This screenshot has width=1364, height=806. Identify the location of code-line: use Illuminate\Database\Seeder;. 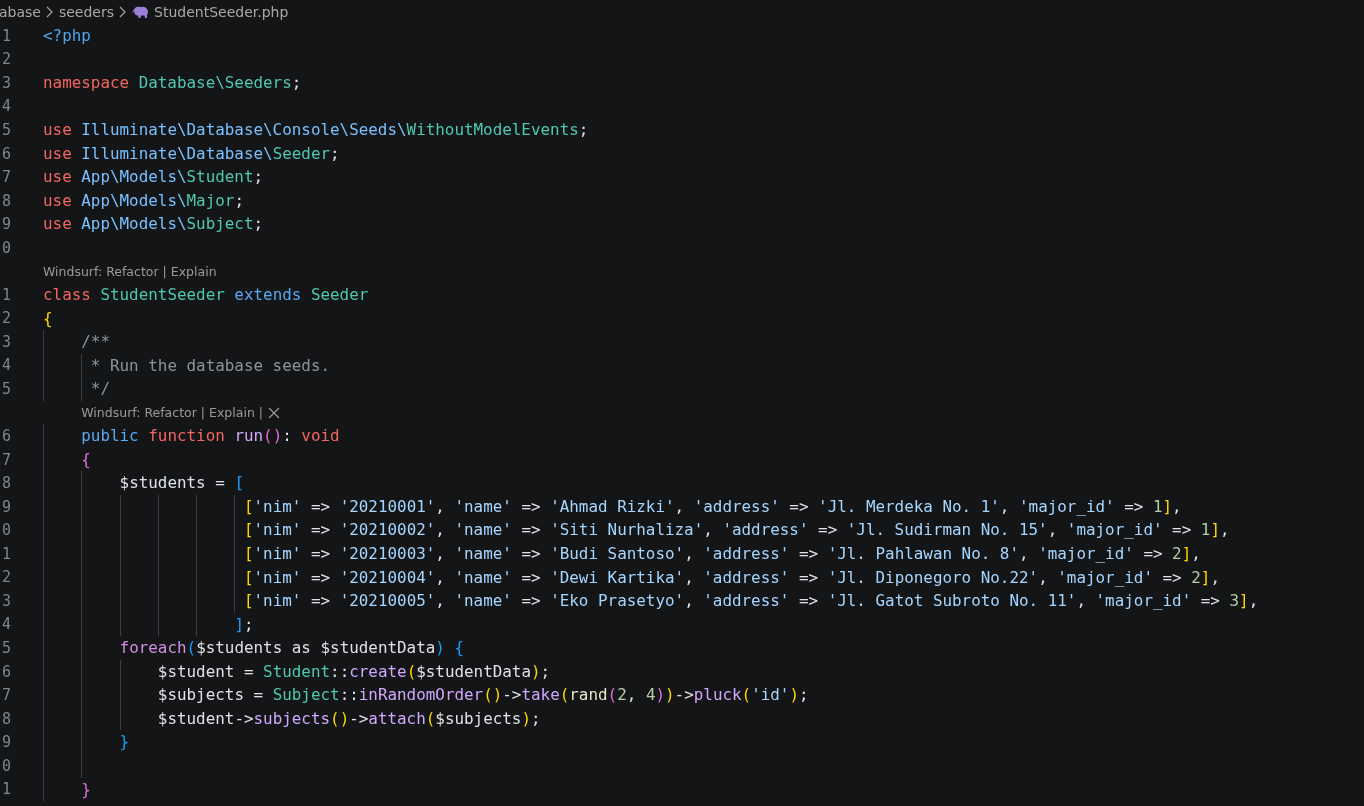
(191, 153).